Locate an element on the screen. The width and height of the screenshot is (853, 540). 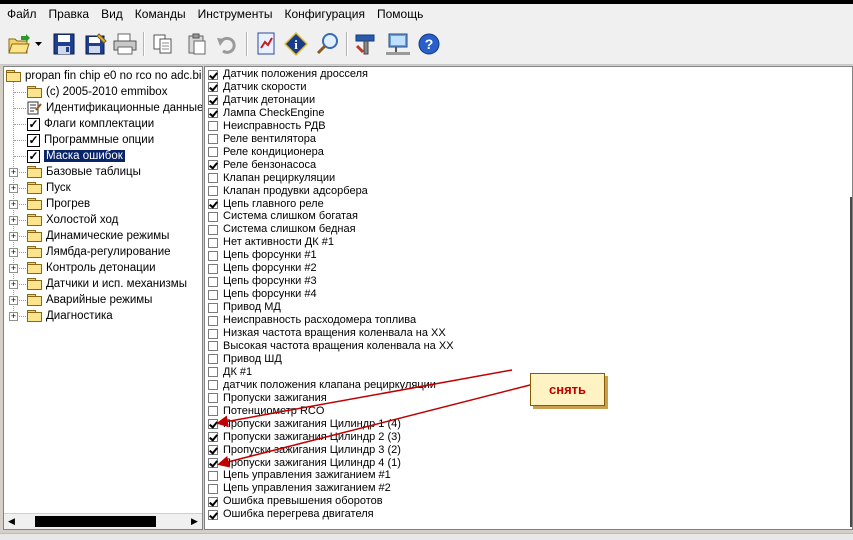
annotation-arrows is located at coordinates (373, 418).